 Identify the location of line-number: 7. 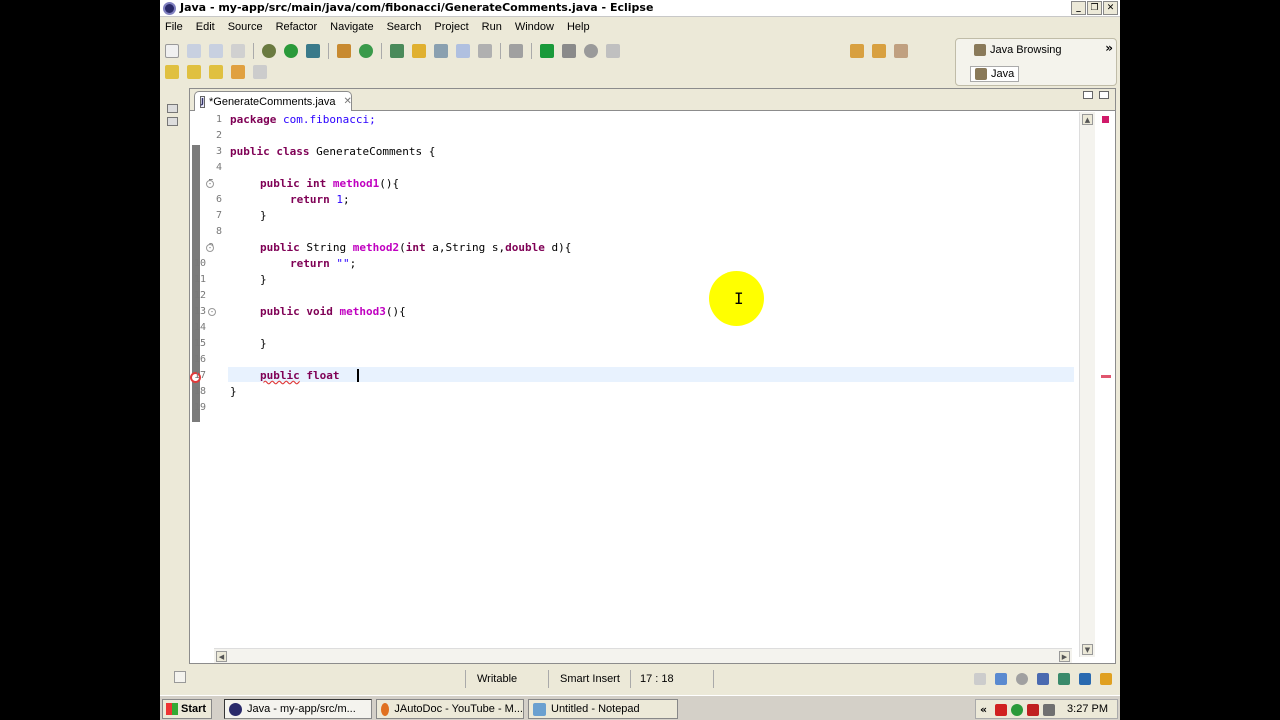
(218, 215).